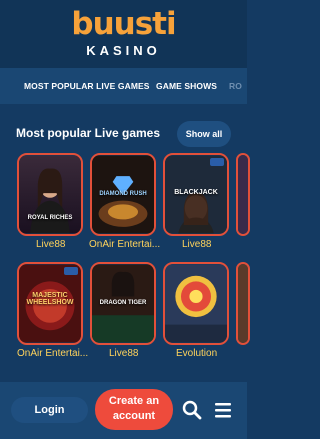 The height and width of the screenshot is (439, 320). What do you see at coordinates (49, 410) in the screenshot?
I see `login-button: Login` at bounding box center [49, 410].